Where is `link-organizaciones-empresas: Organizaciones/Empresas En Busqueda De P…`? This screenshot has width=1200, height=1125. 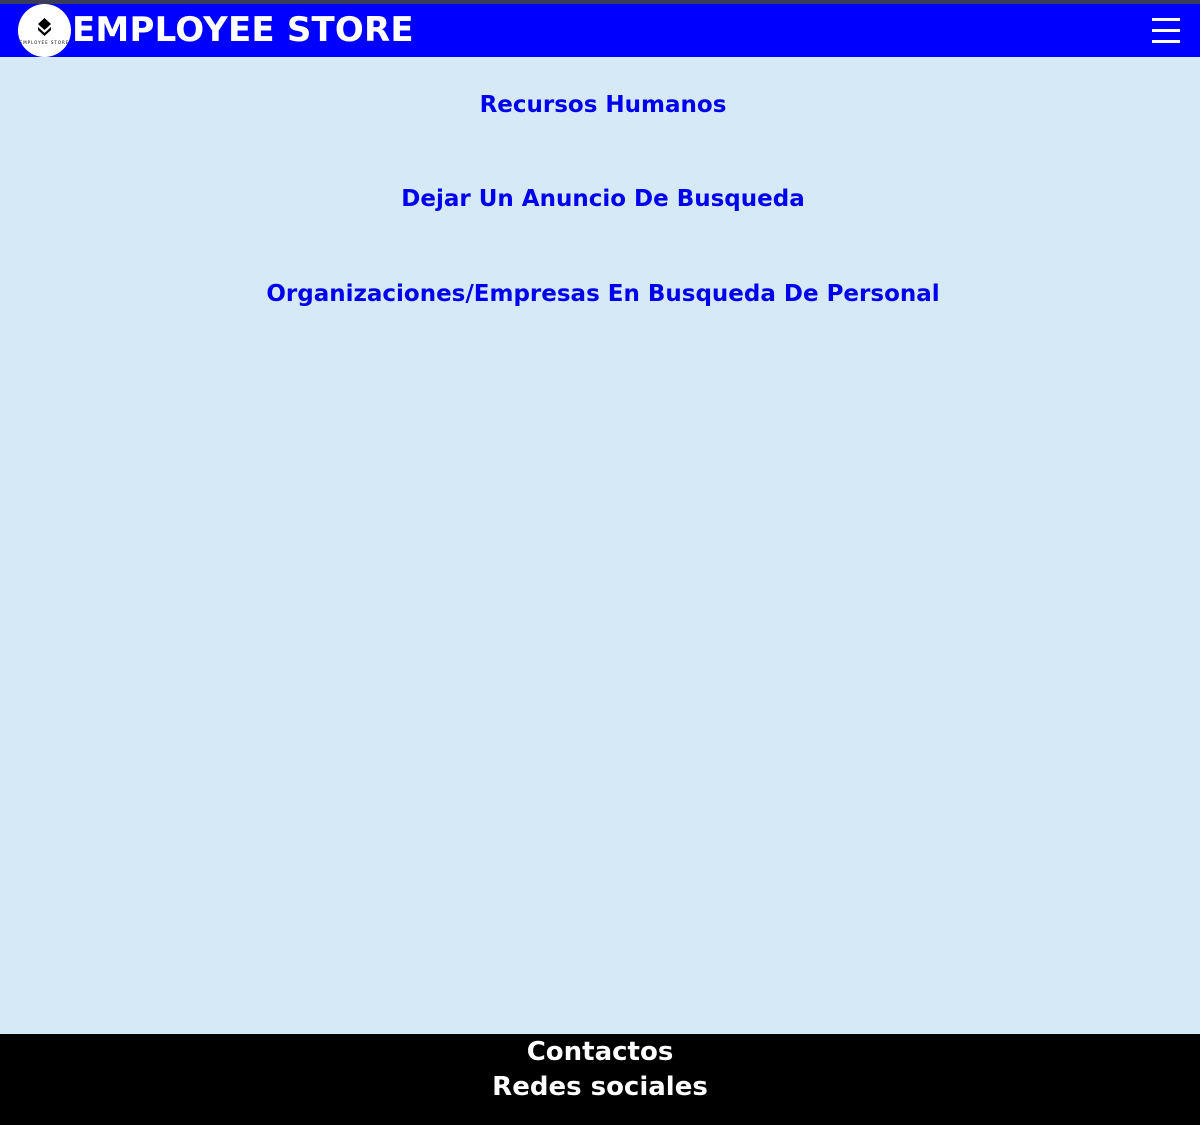 link-organizaciones-empresas: Organizaciones/Empresas En Busqueda De P… is located at coordinates (600, 294).